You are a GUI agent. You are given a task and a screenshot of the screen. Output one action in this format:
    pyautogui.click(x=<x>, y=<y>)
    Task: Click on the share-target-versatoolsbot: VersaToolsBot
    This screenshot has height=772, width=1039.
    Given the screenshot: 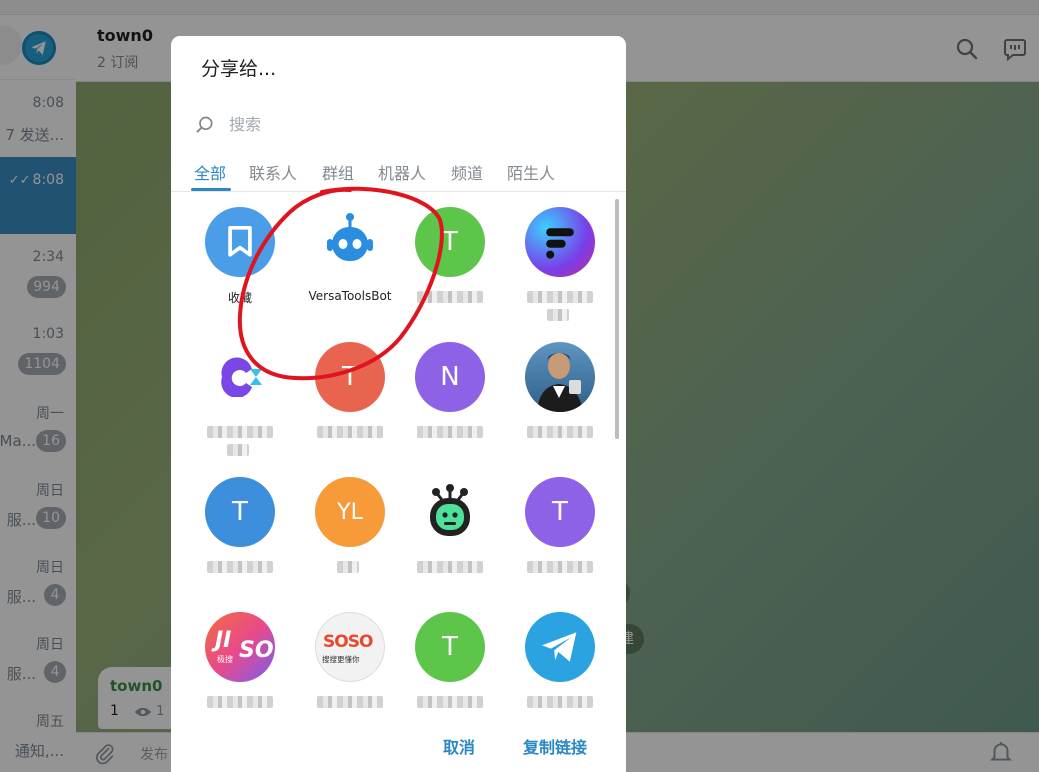 What is the action you would take?
    pyautogui.click(x=350, y=260)
    